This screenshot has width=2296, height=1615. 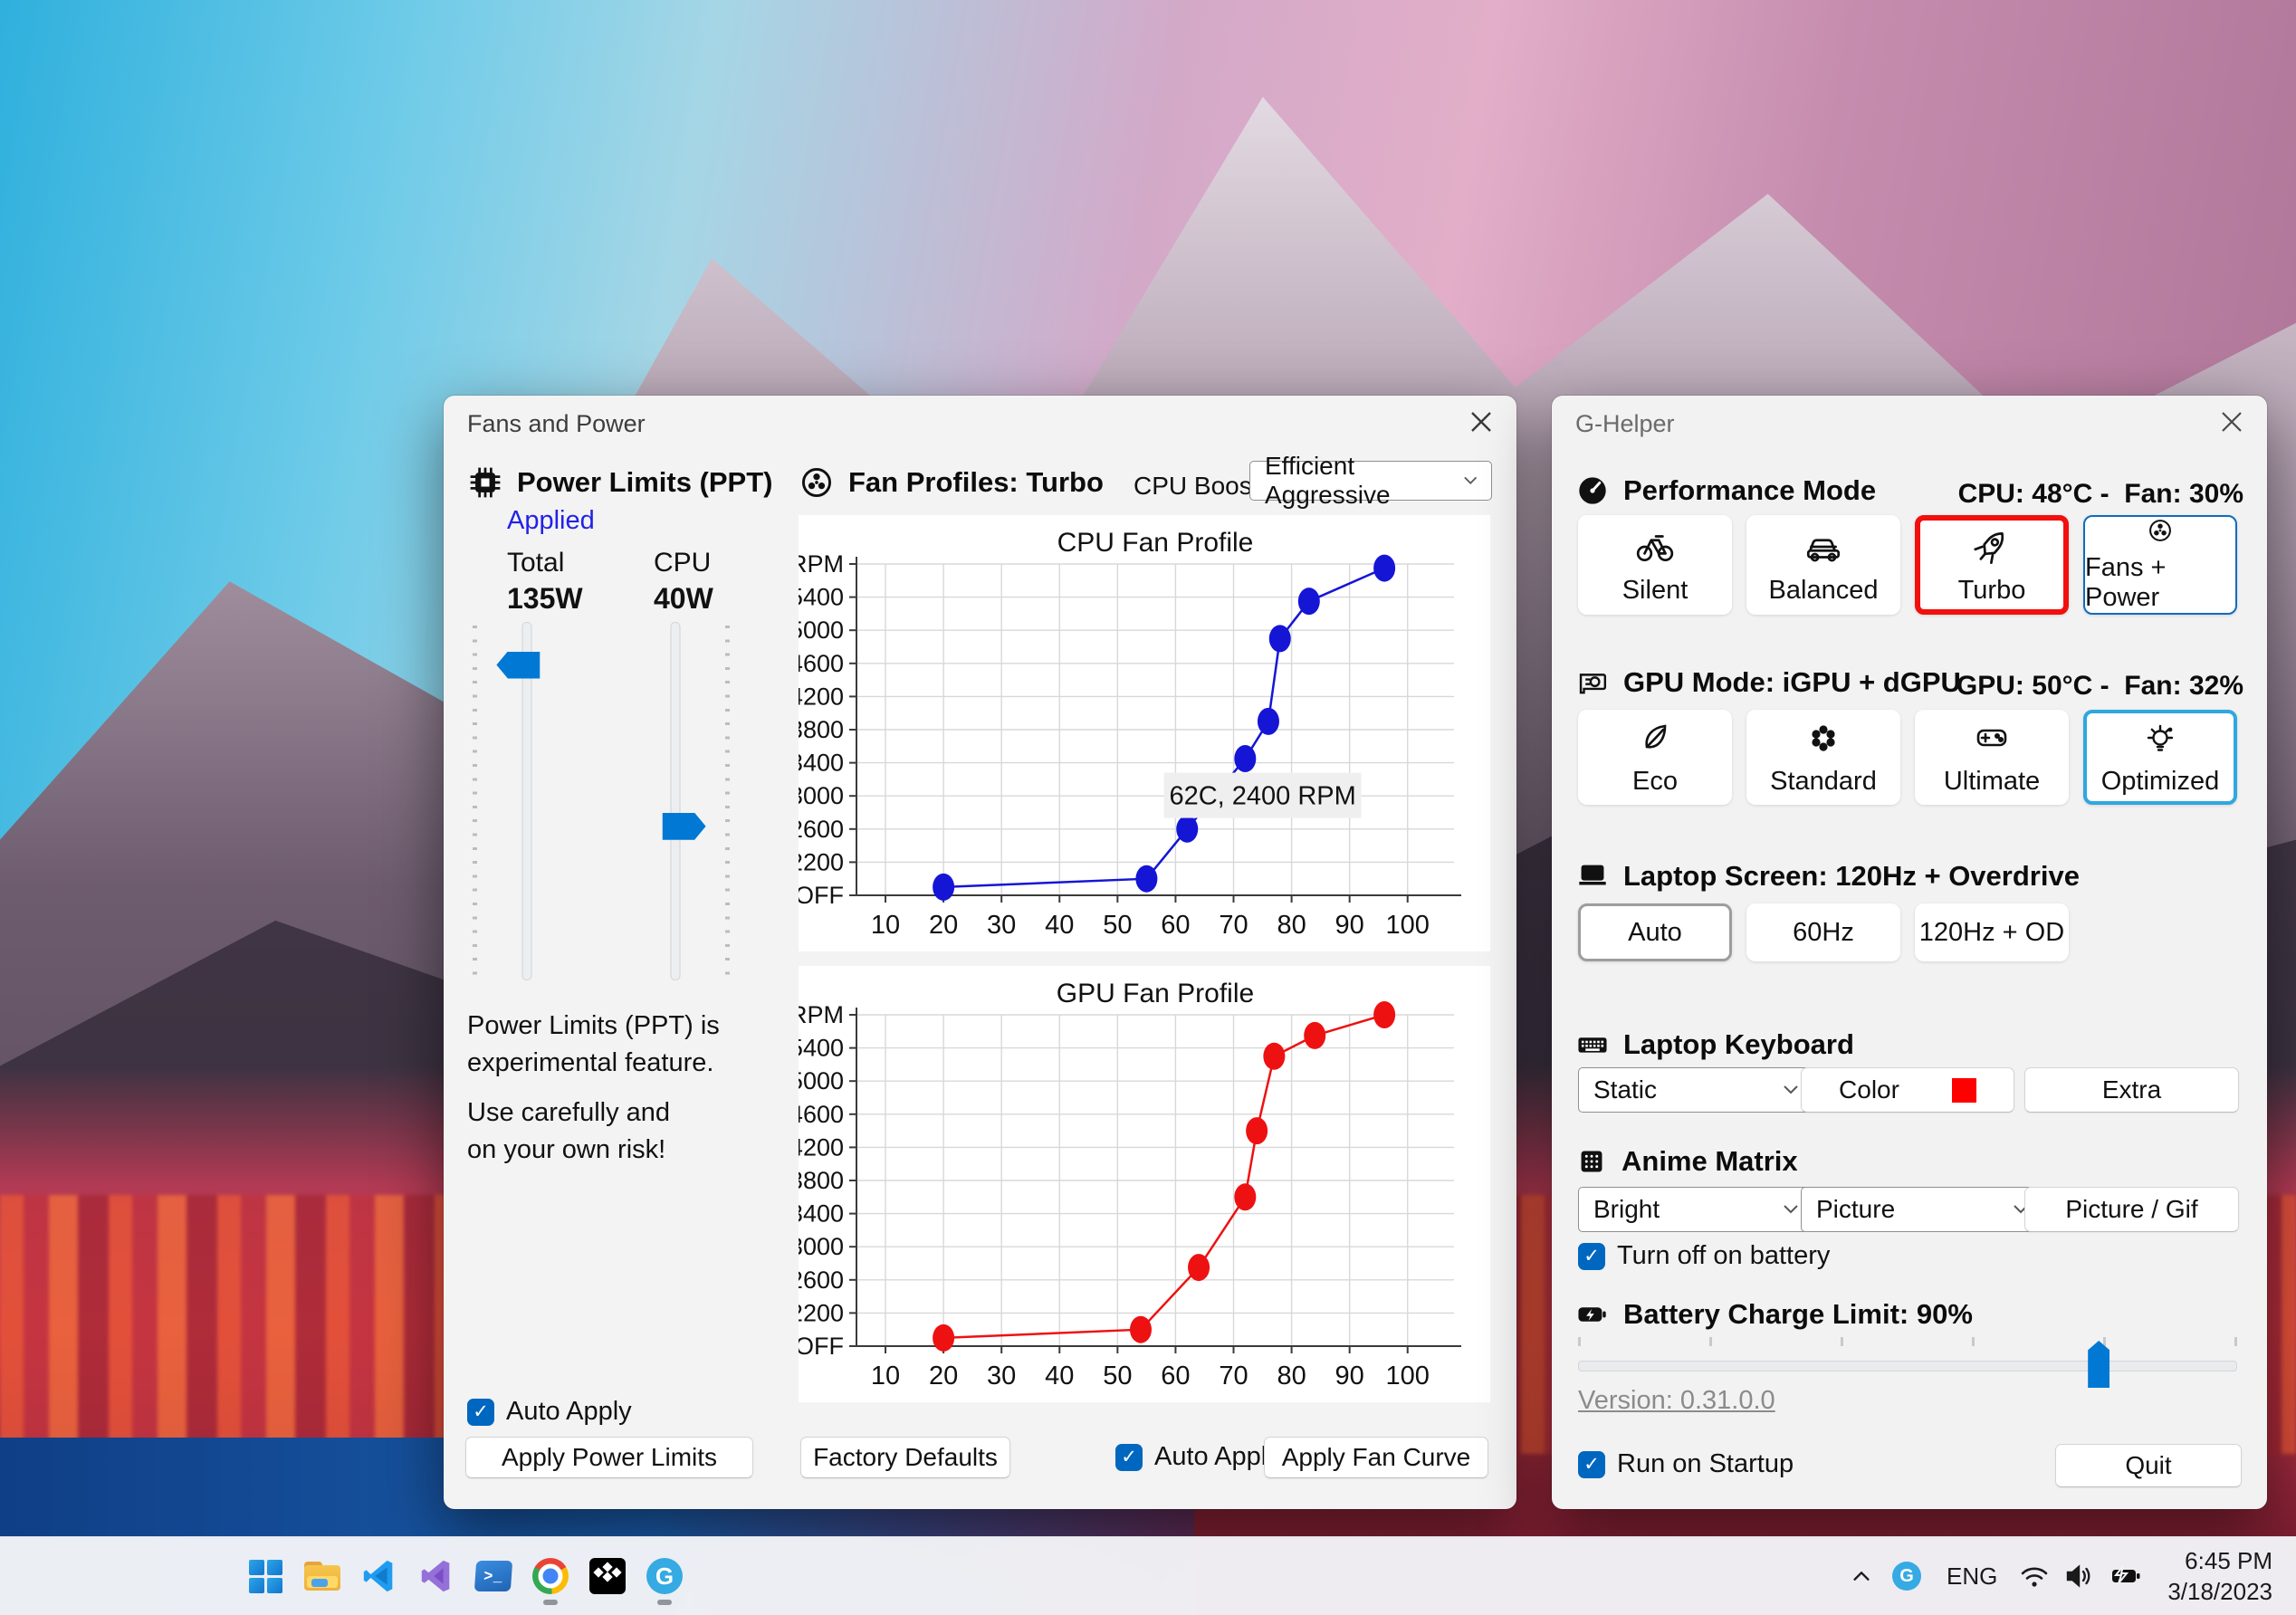 I want to click on svg-text: 3800, so click(x=821, y=1180).